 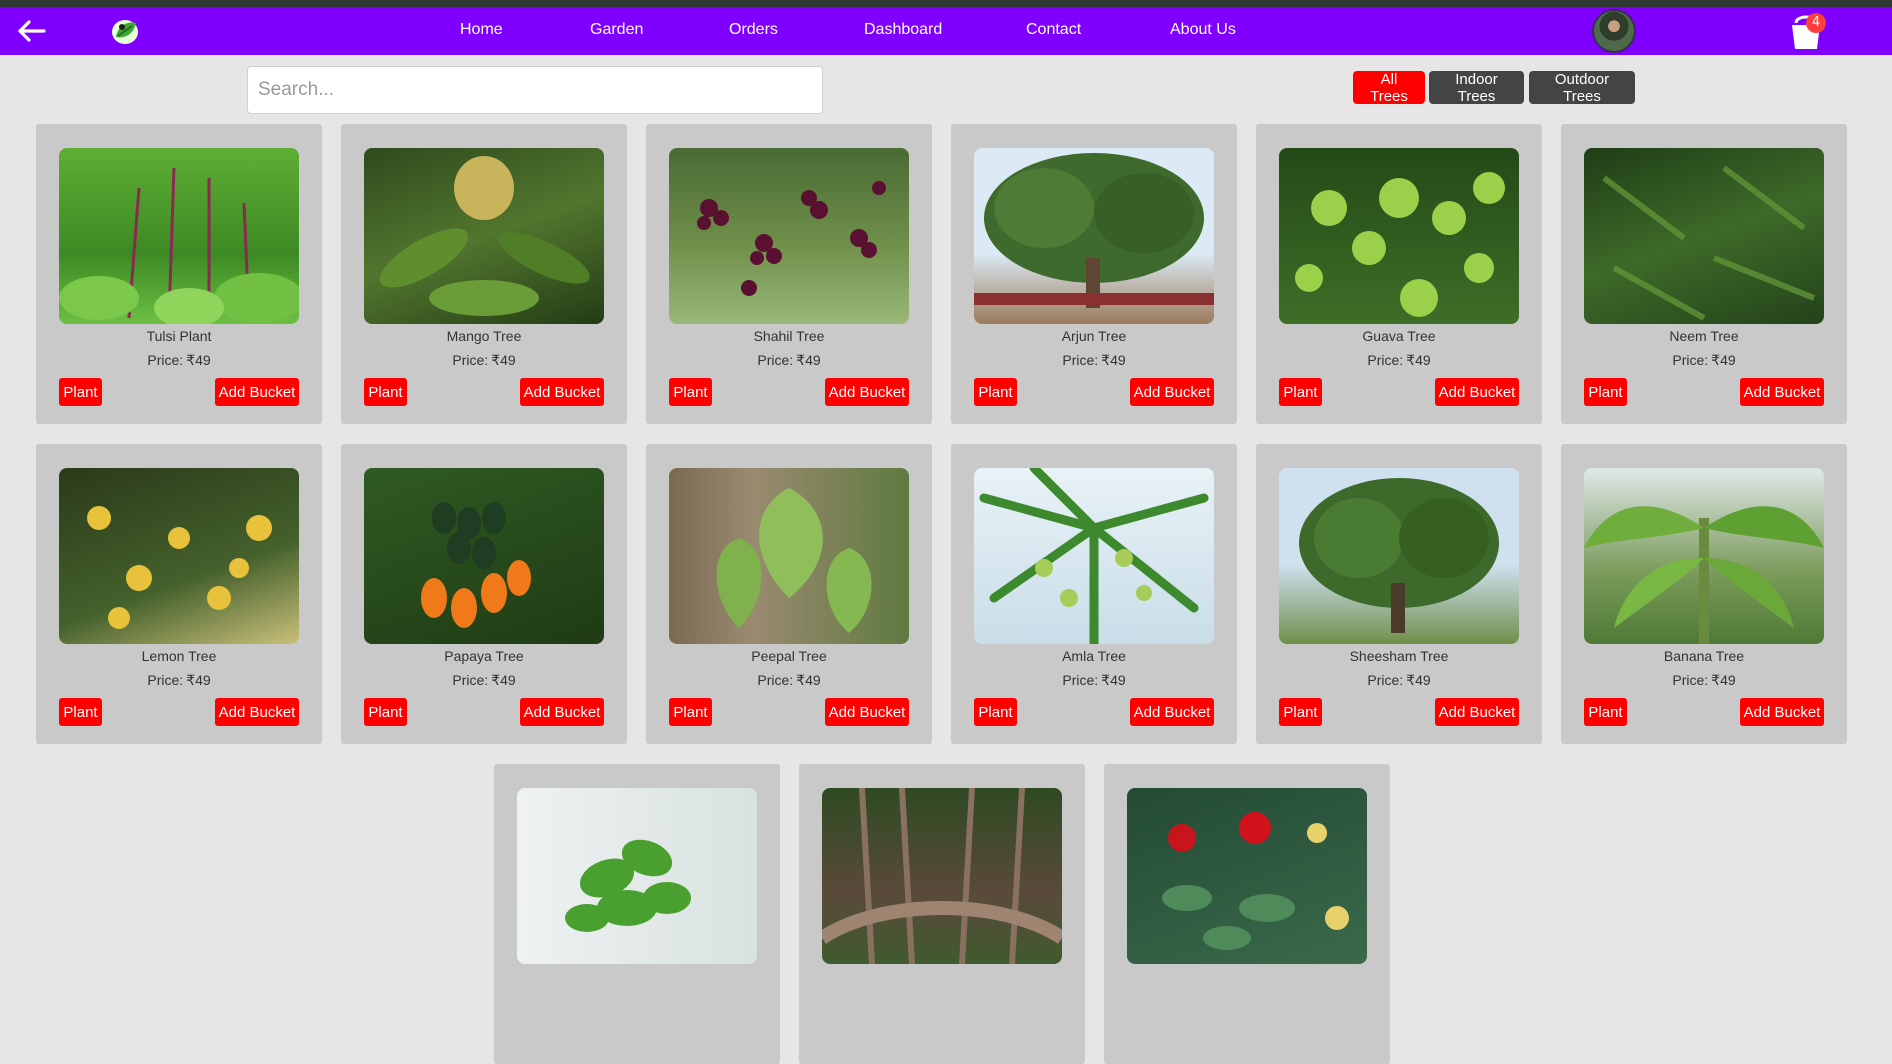 I want to click on cart-count-badge: 4, so click(x=1816, y=23).